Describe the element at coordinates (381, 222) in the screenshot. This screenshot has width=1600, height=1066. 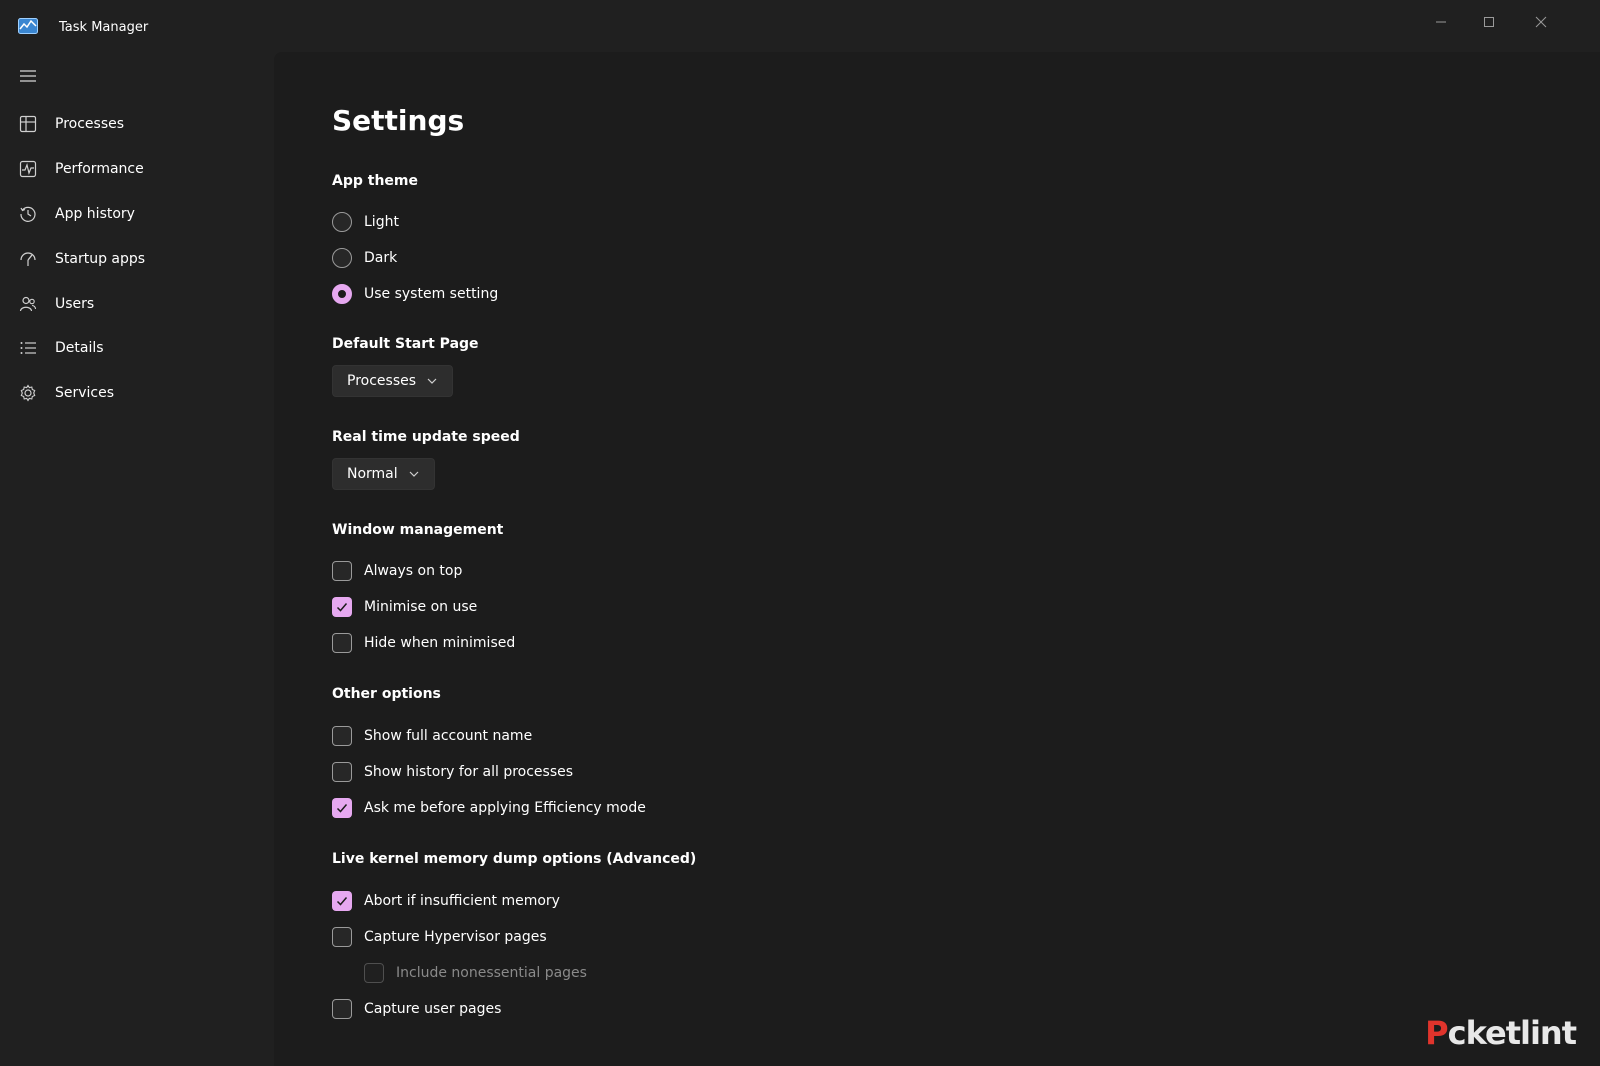
I see `radio-label: Light` at that location.